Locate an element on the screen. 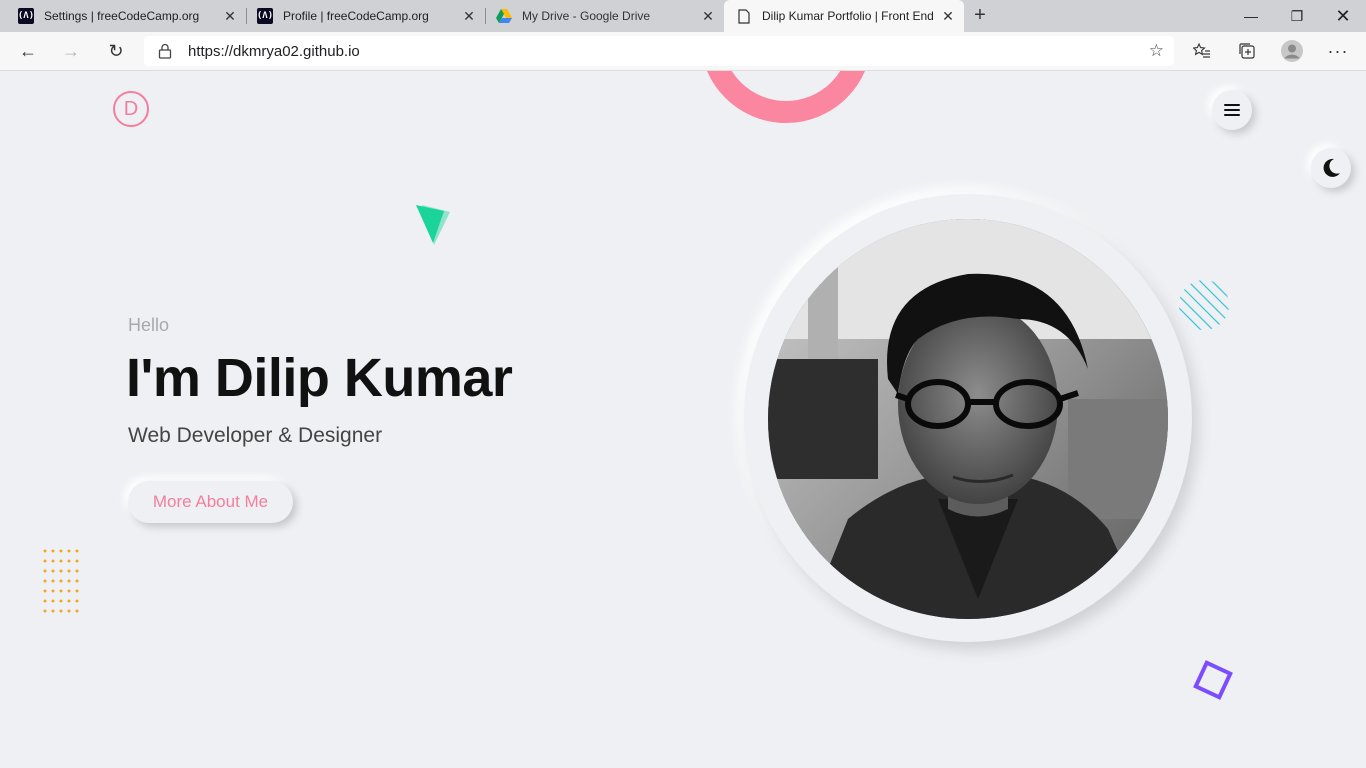 The width and height of the screenshot is (1366, 768). tab-dilip-portfolio: Dilip Kumar Portfolio | Front End ✕ is located at coordinates (844, 16).